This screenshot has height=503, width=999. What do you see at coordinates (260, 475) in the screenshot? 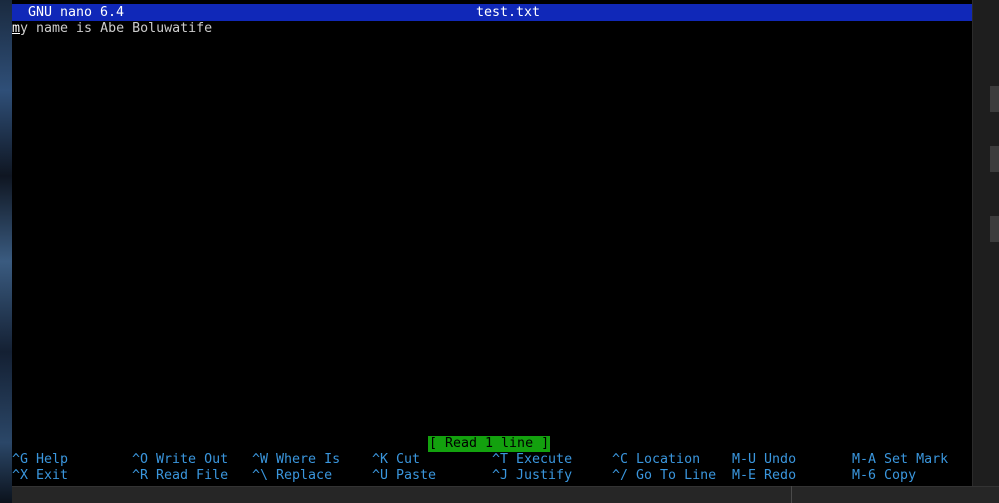
I see `shortcut-key: ^\` at bounding box center [260, 475].